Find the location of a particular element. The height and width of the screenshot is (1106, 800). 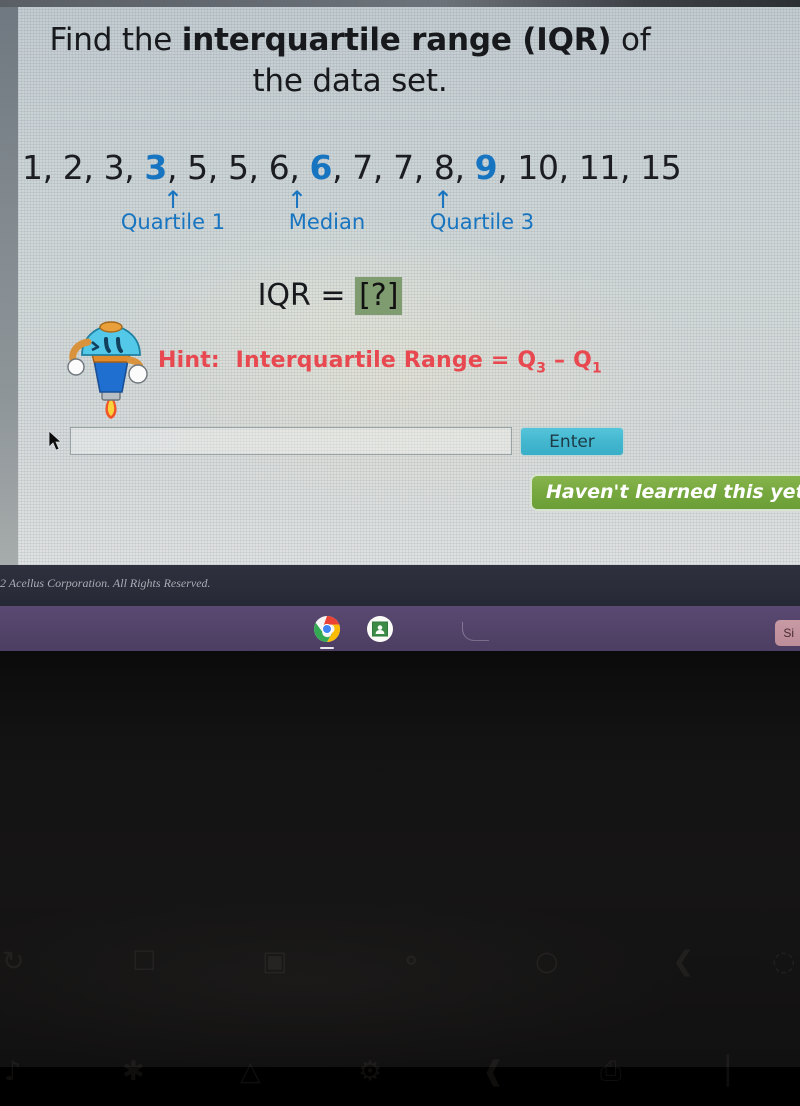

hint-text: Hint: Interquartile Range = Q3 – Q1 is located at coordinates (380, 362).